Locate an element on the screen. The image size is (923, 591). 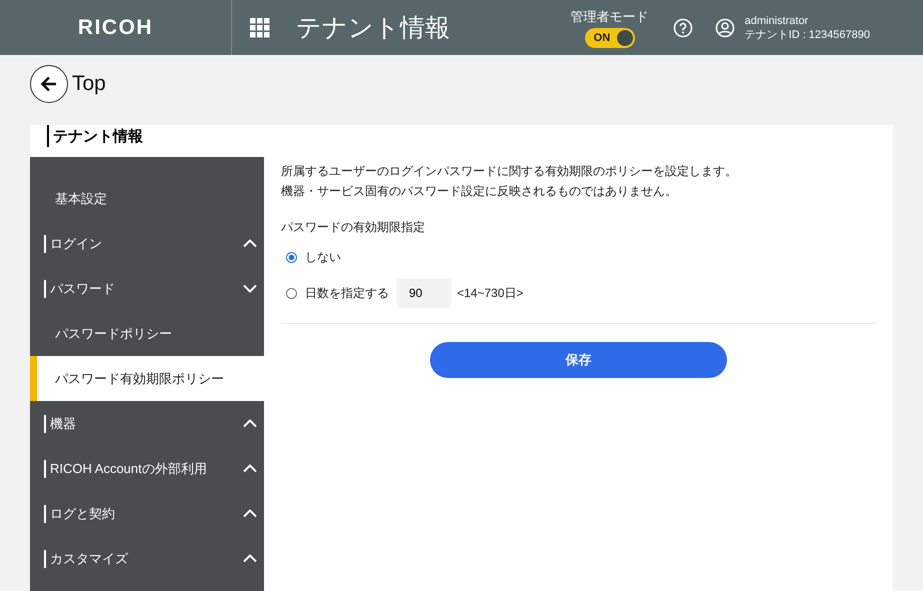
days-input-field: 90 is located at coordinates (424, 293).